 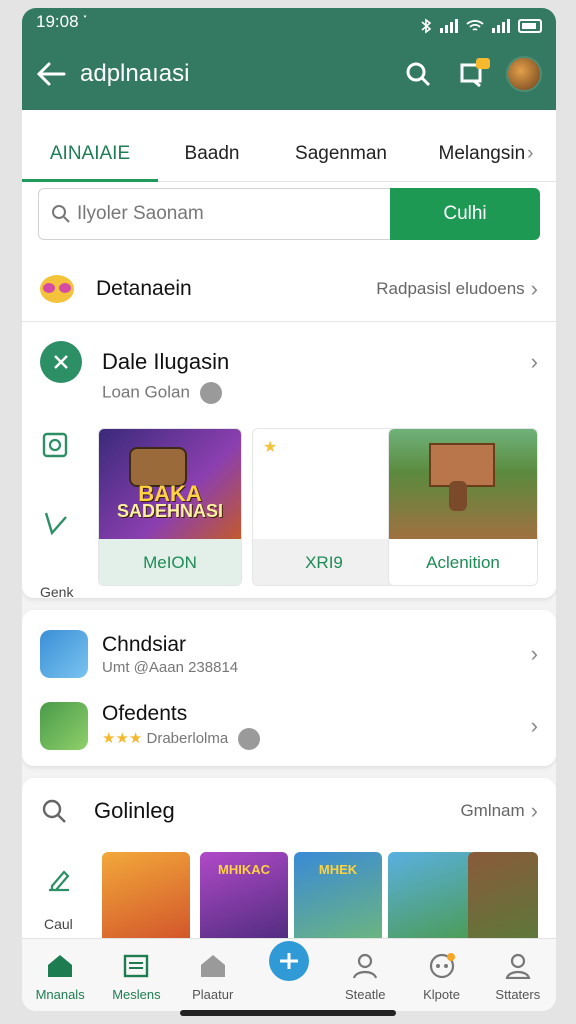 I want to click on nav-profile: Sttaters, so click(x=518, y=975).